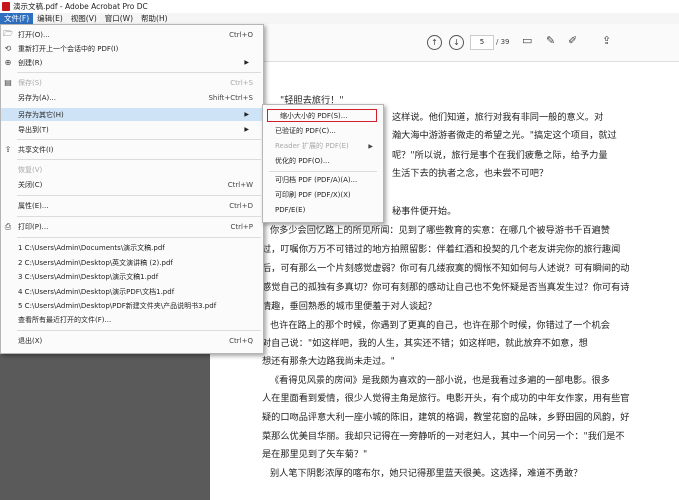 This screenshot has width=679, height=500. Describe the element at coordinates (482, 42) in the screenshot. I see `page-number-input: 5` at that location.